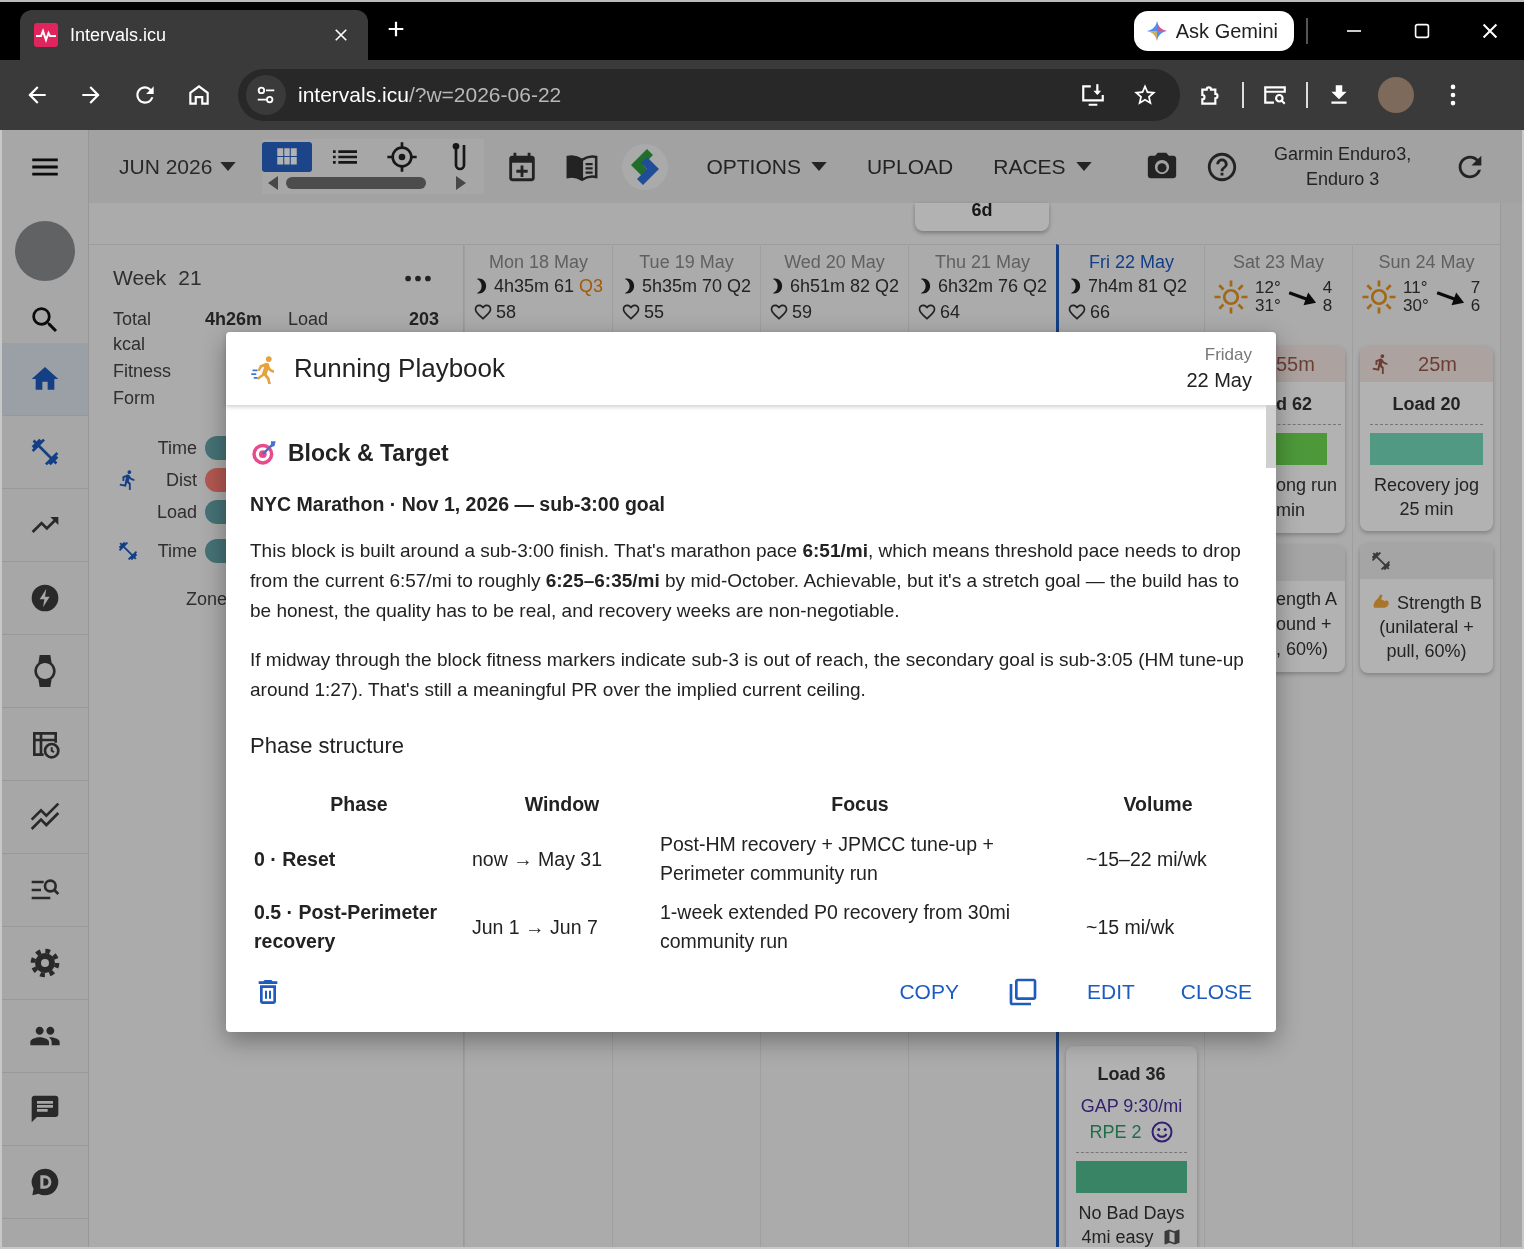 Image resolution: width=1524 pixels, height=1249 pixels. I want to click on workout-load: d 62, so click(1295, 404).